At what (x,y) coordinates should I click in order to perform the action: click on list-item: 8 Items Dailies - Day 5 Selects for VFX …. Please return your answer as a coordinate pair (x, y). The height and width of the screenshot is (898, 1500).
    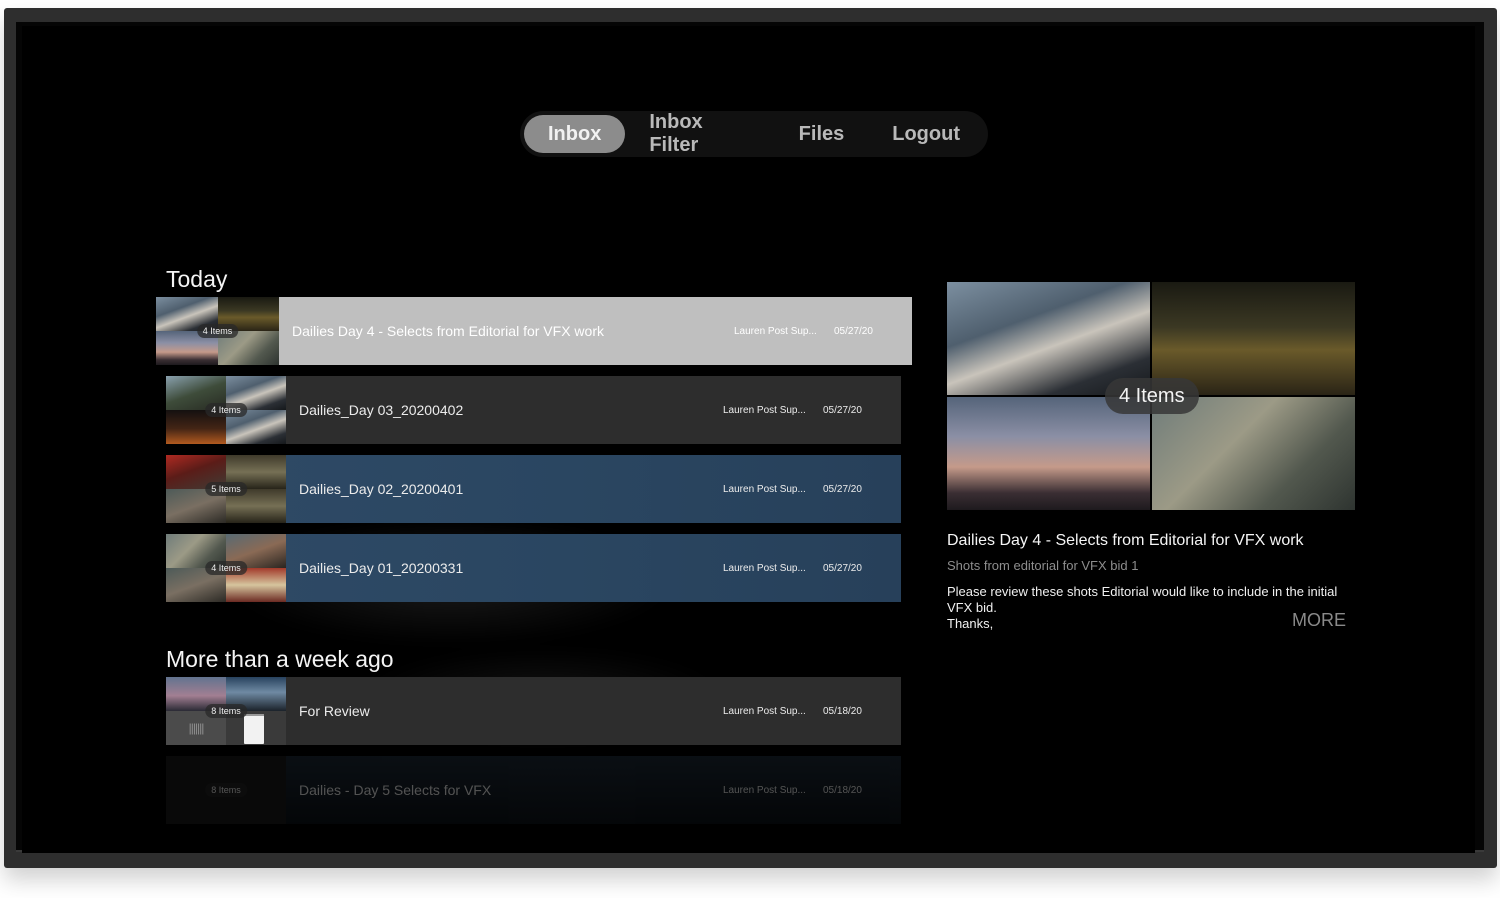
    Looking at the image, I should click on (533, 790).